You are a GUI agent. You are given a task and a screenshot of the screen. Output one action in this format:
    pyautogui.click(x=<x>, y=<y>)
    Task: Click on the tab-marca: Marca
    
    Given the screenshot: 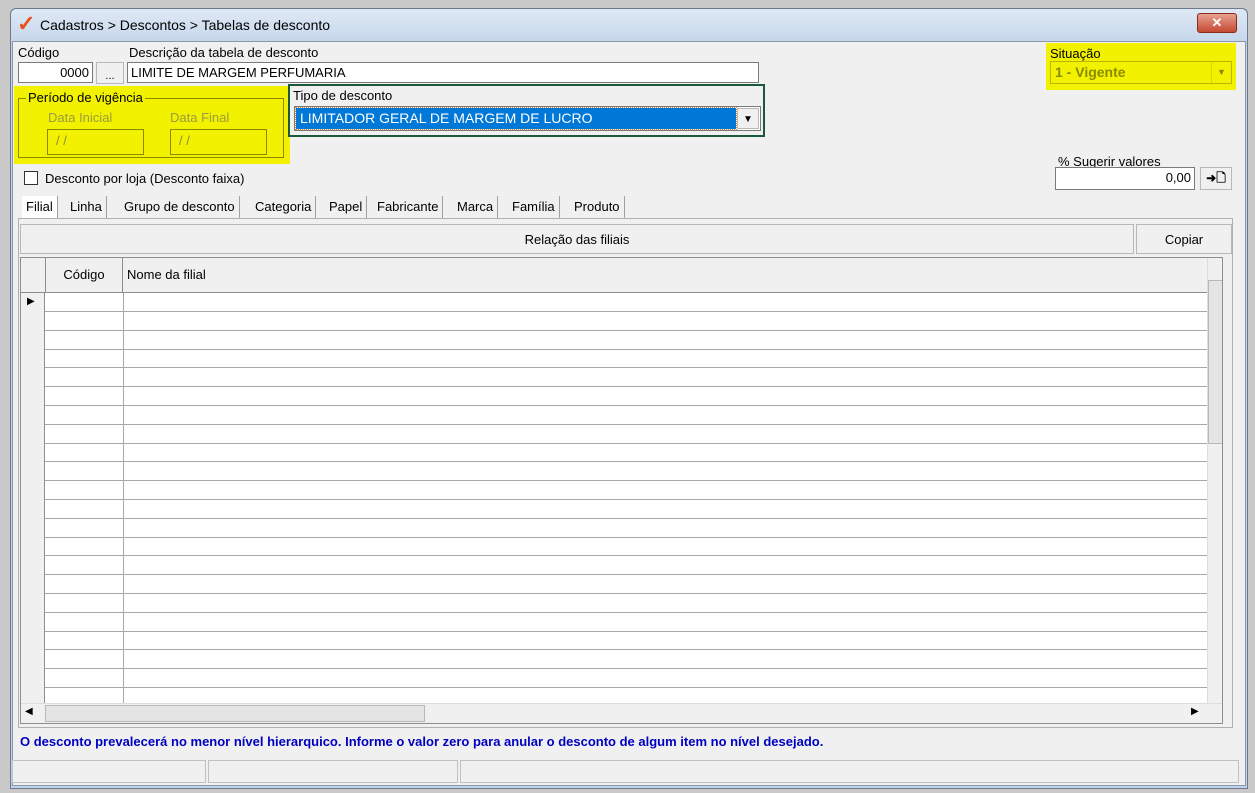 What is the action you would take?
    pyautogui.click(x=476, y=207)
    